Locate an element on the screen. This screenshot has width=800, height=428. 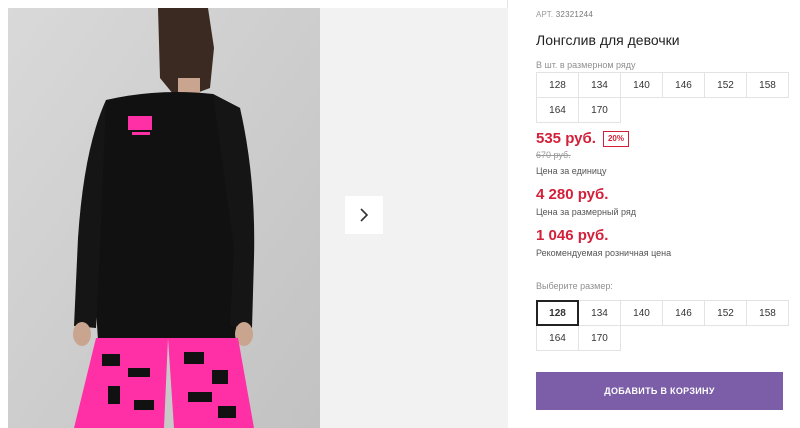
unit-price-row: 535 руб. 20% is located at coordinates (582, 138).